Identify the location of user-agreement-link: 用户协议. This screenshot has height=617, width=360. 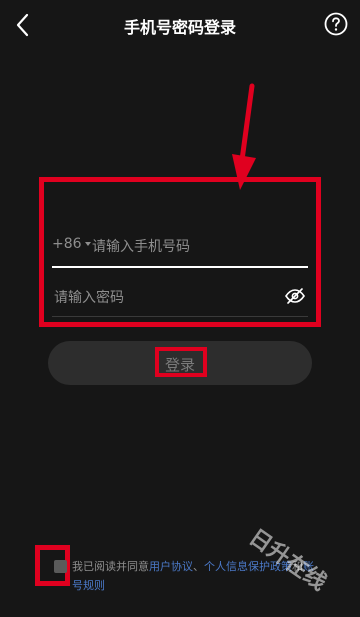
(171, 566).